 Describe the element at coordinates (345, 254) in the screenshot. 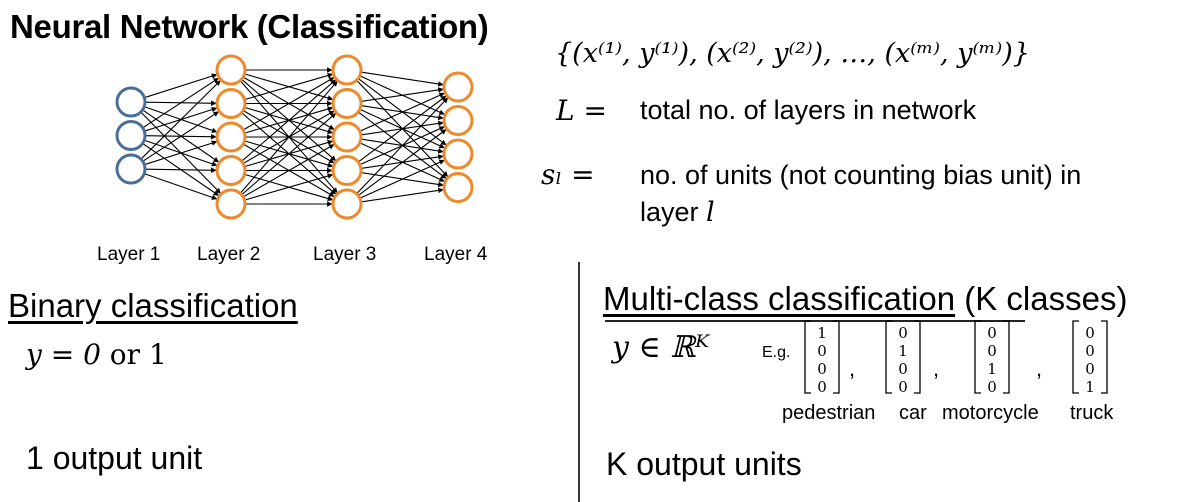

I see `layer-3-label: Layer 3` at that location.